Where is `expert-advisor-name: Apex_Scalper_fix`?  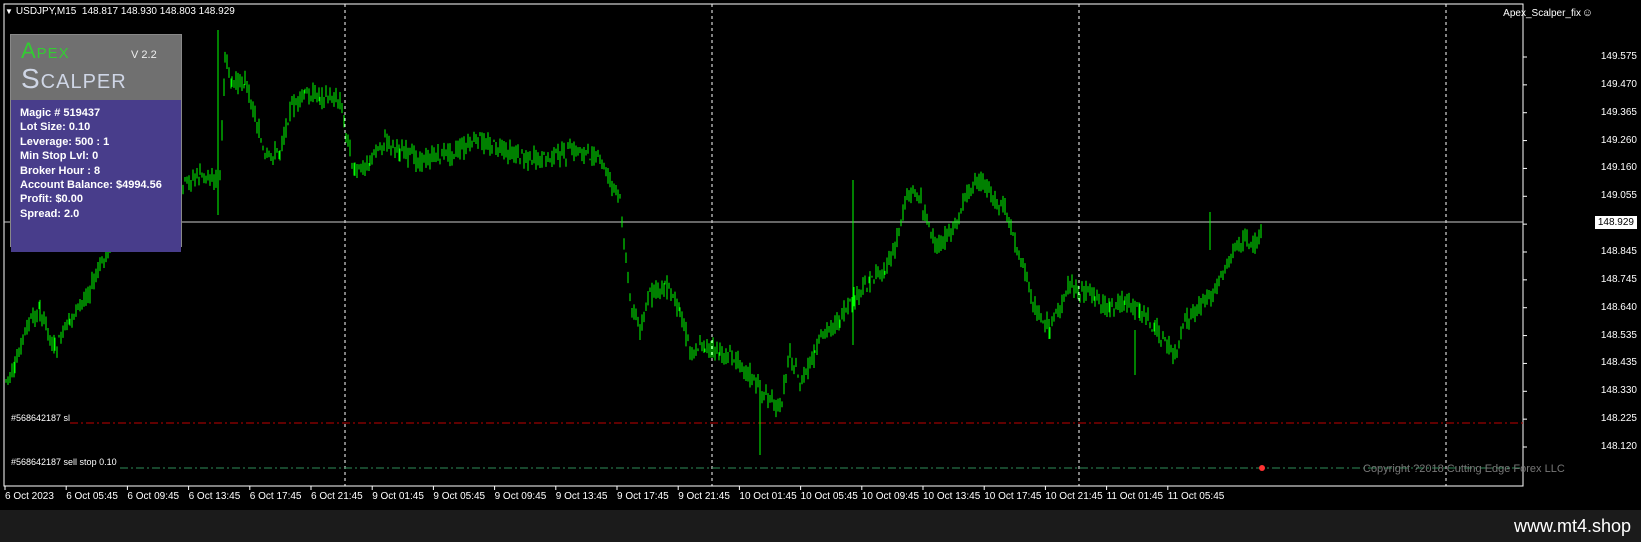
expert-advisor-name: Apex_Scalper_fix is located at coordinates (1542, 13).